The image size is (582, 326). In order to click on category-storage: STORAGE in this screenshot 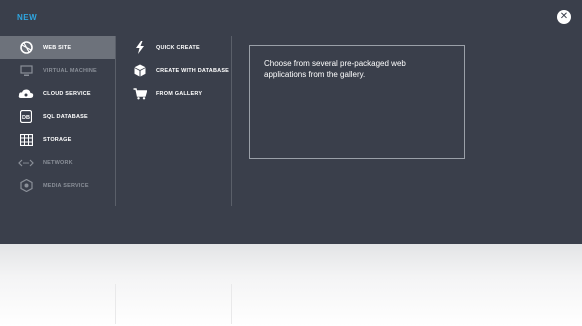, I will do `click(57, 139)`.